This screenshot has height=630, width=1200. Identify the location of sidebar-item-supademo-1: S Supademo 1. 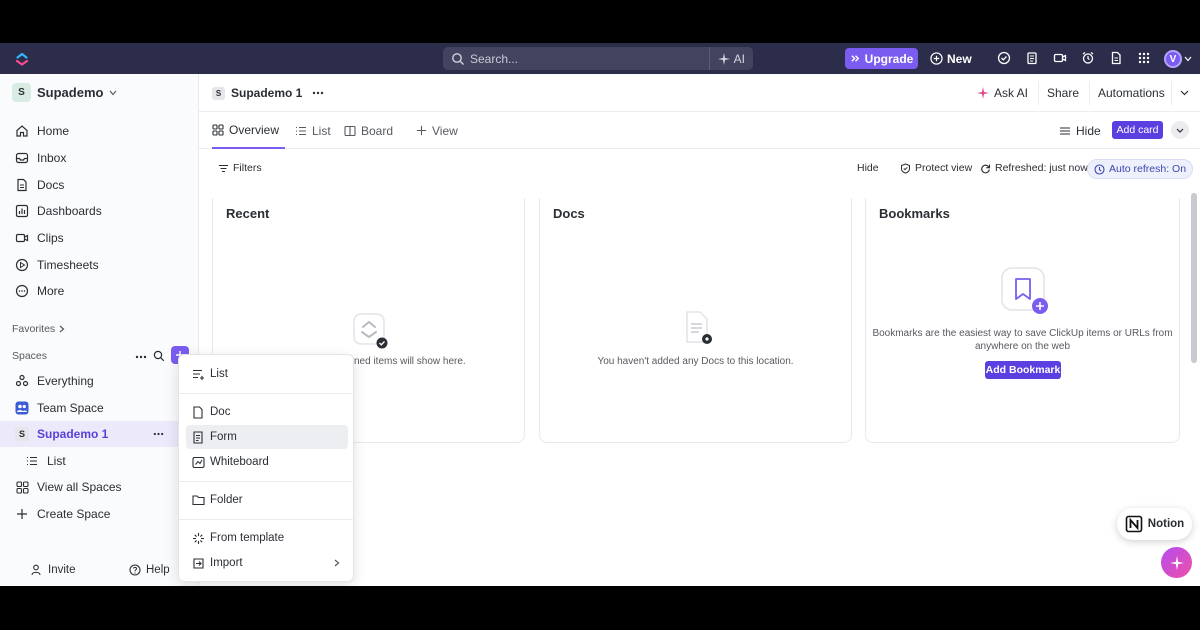
(99, 434).